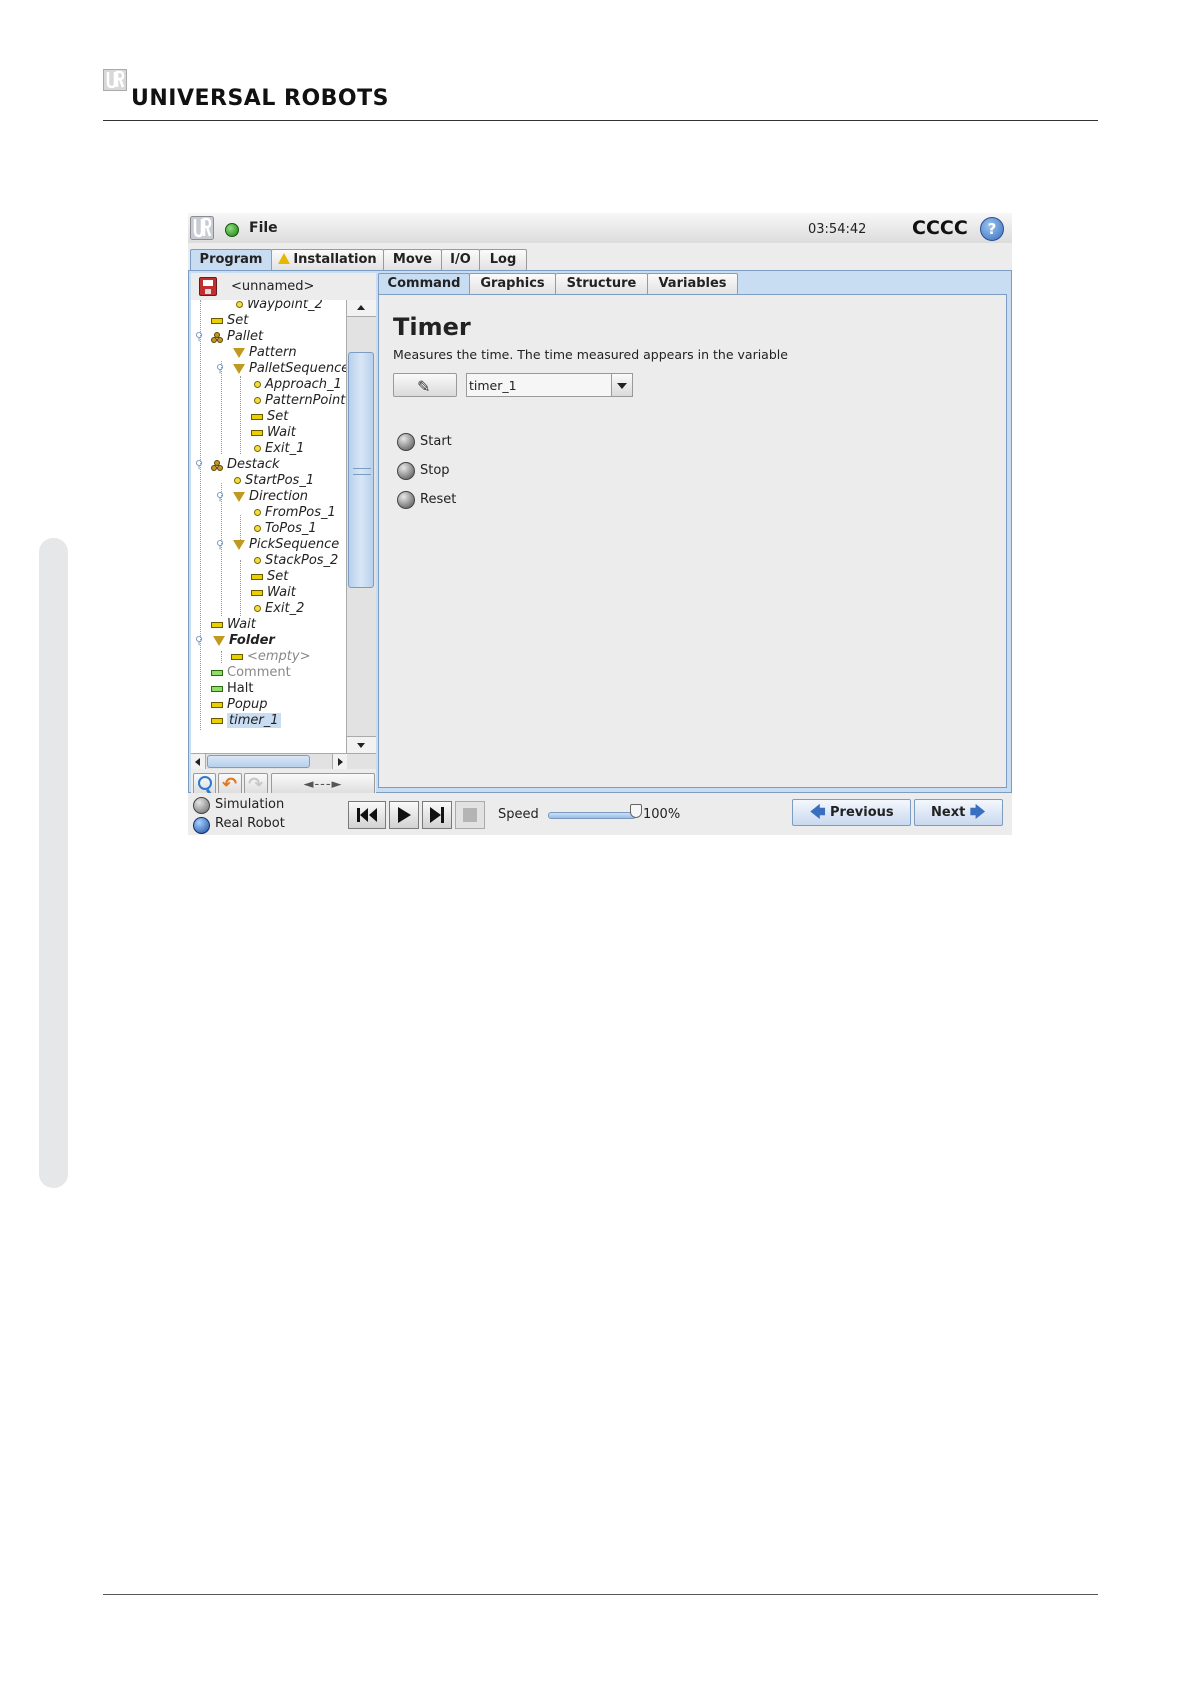  Describe the element at coordinates (512, 283) in the screenshot. I see `tab-graphics: Graphics` at that location.